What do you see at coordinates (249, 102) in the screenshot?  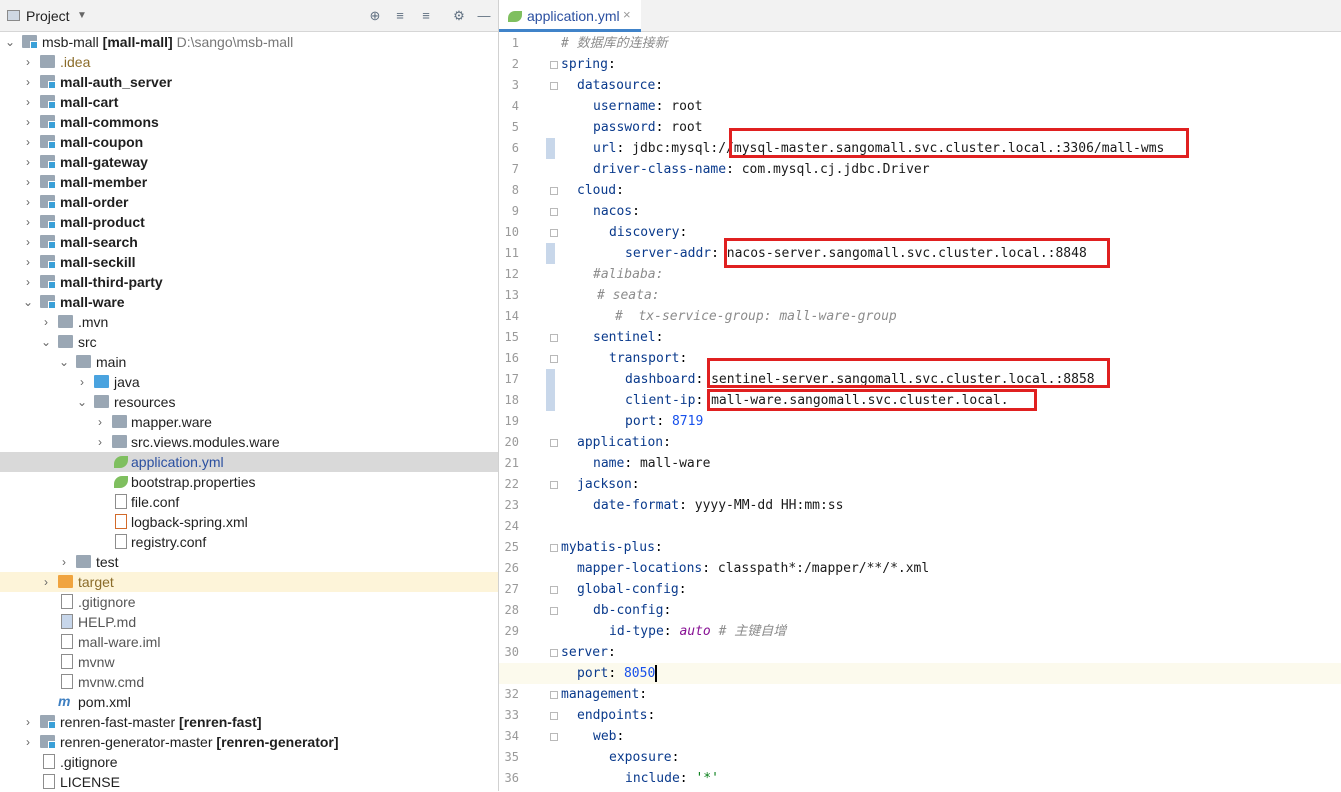 I see `tree-item-mall-cart: › mall-cart` at bounding box center [249, 102].